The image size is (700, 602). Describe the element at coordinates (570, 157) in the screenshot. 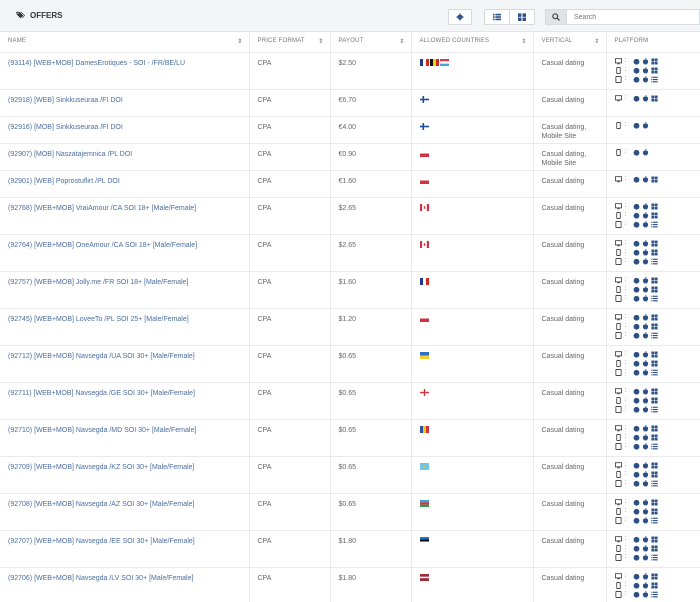

I see `vertical: Casual dating, Mobile Site` at that location.